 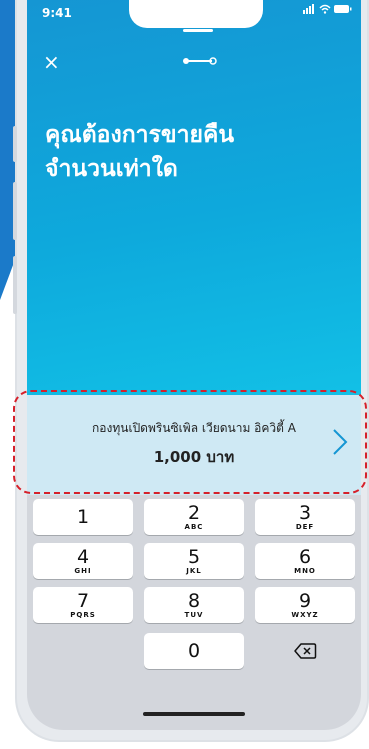 I want to click on key-7: 7 PQRS, so click(x=83, y=605).